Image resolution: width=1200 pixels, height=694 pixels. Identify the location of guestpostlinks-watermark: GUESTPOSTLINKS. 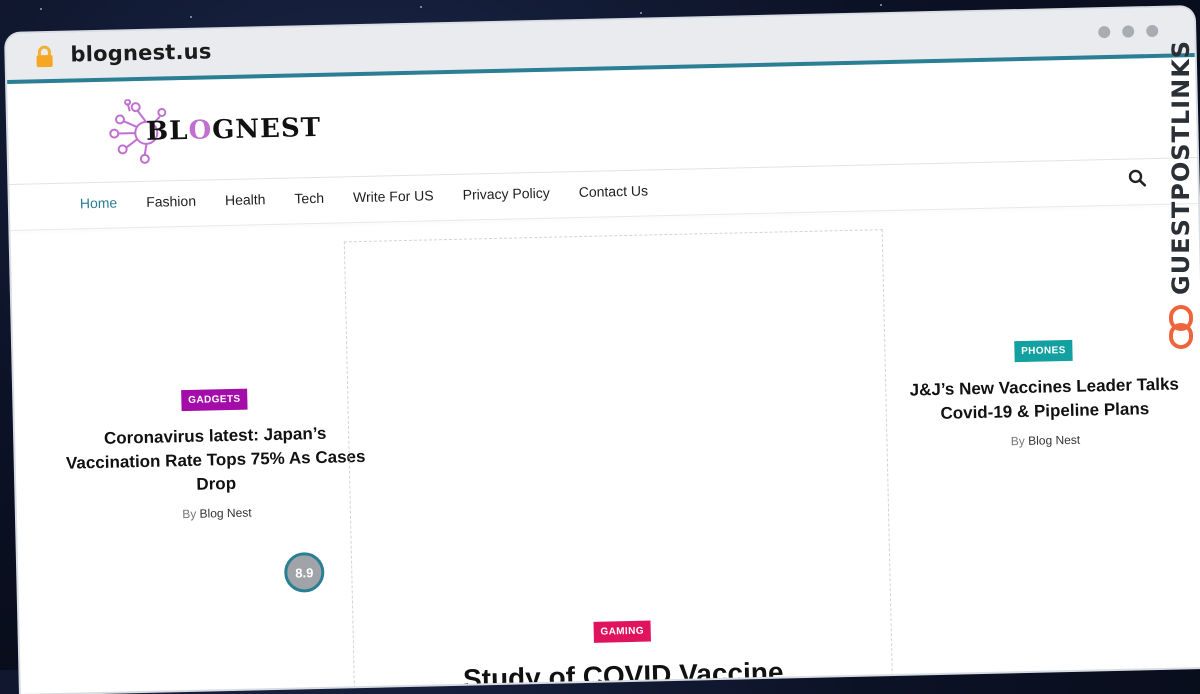
(1181, 205).